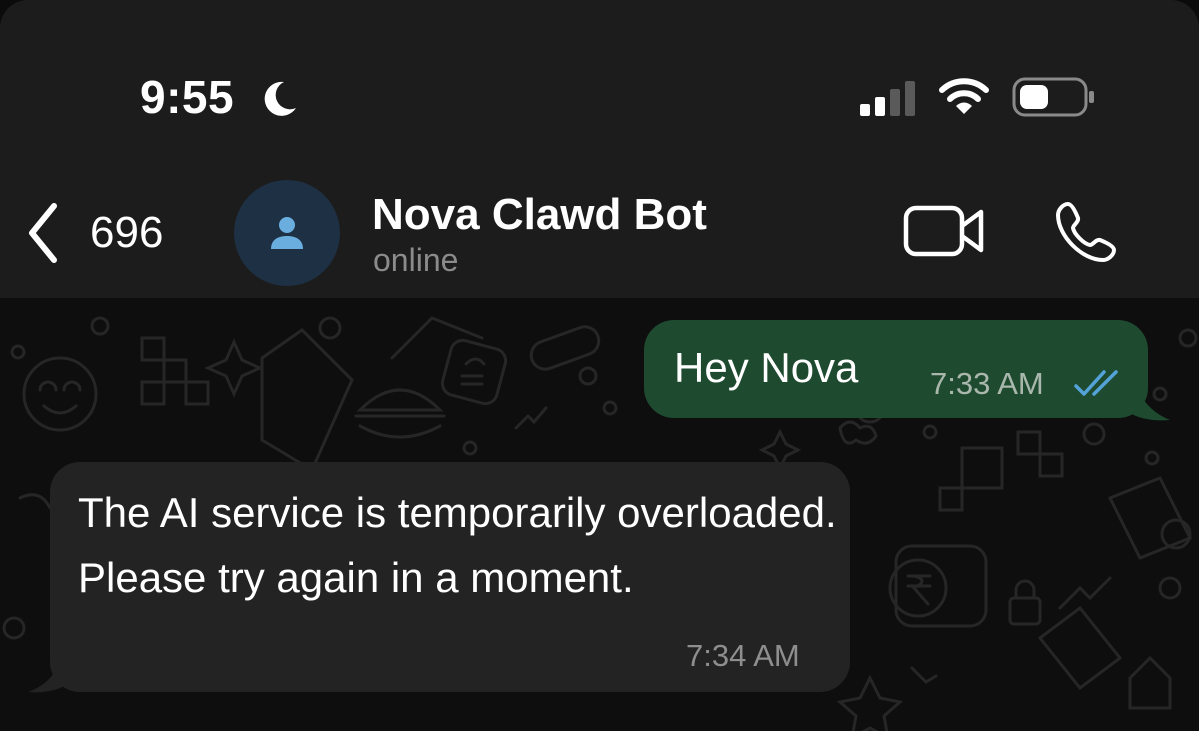 Image resolution: width=1199 pixels, height=731 pixels. What do you see at coordinates (887, 98) in the screenshot?
I see `signal-icon` at bounding box center [887, 98].